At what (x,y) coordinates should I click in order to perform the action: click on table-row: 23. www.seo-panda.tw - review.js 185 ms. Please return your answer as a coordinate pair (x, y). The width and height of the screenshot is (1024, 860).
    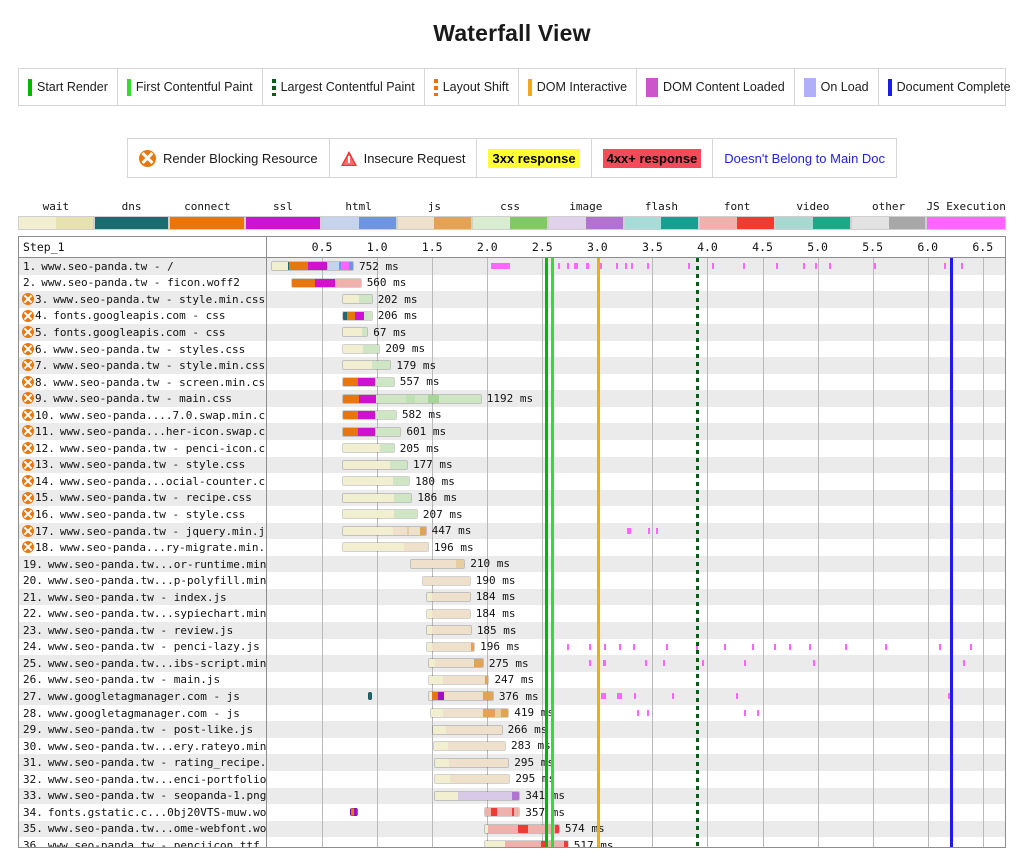
    Looking at the image, I should click on (512, 630).